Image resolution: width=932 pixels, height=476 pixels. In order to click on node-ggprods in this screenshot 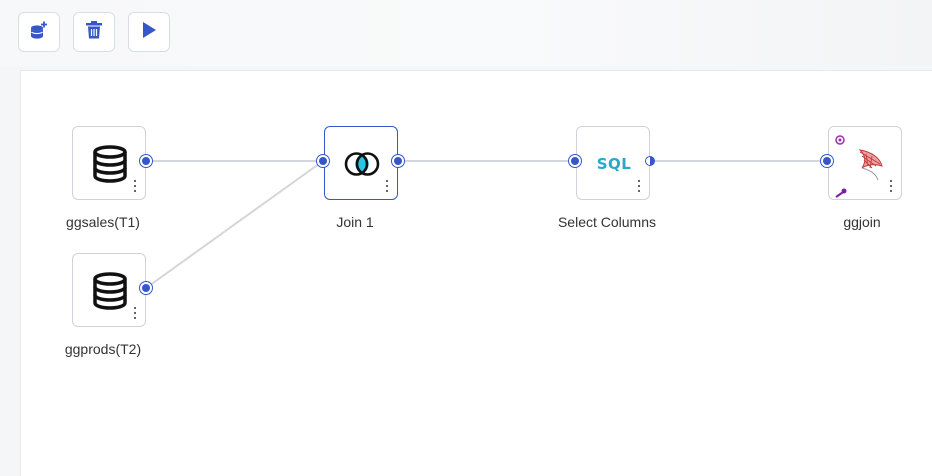, I will do `click(109, 290)`.